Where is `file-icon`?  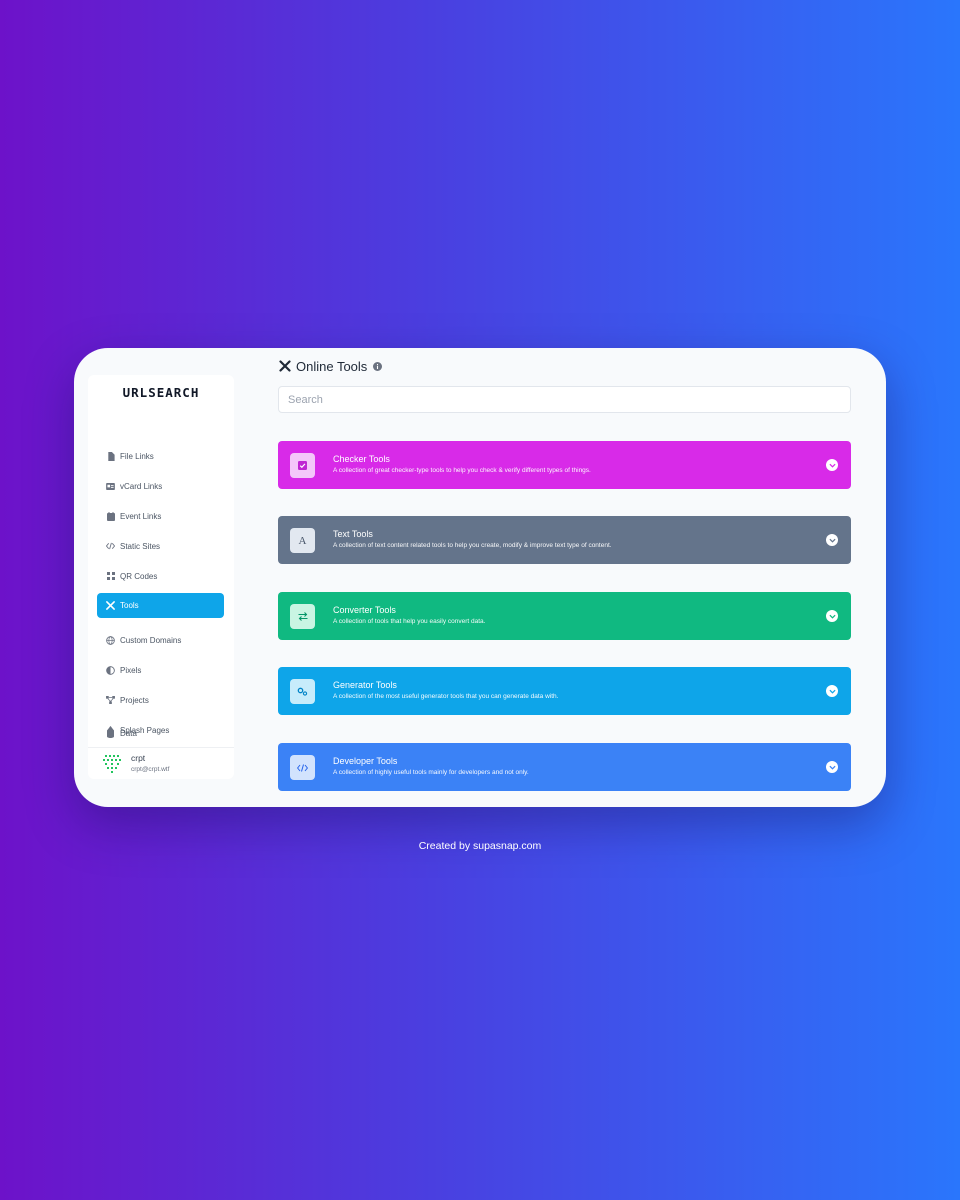 file-icon is located at coordinates (110, 456).